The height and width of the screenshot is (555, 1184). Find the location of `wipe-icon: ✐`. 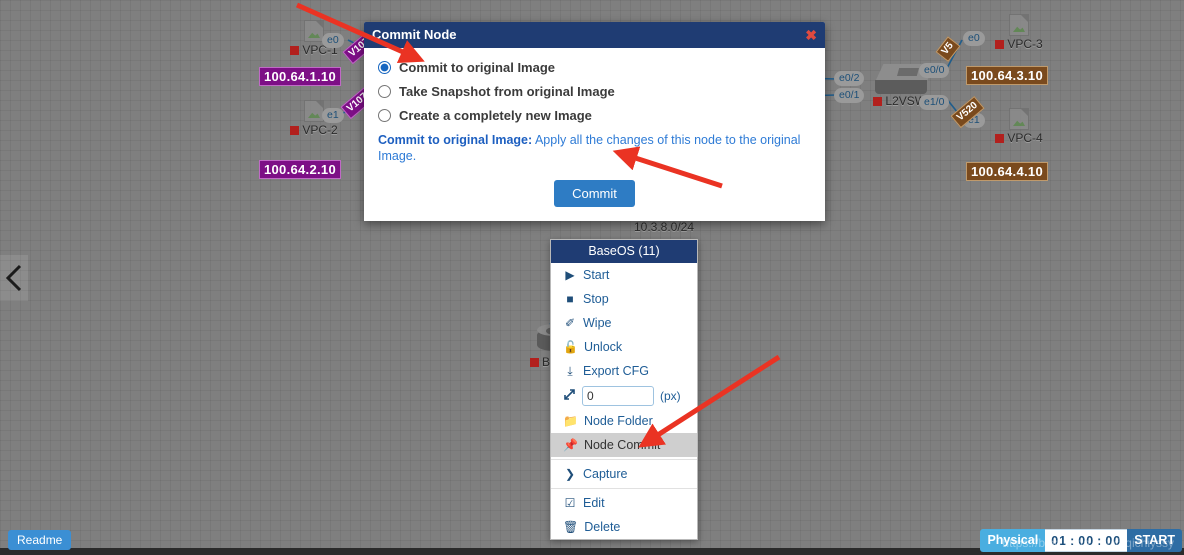

wipe-icon: ✐ is located at coordinates (570, 323).